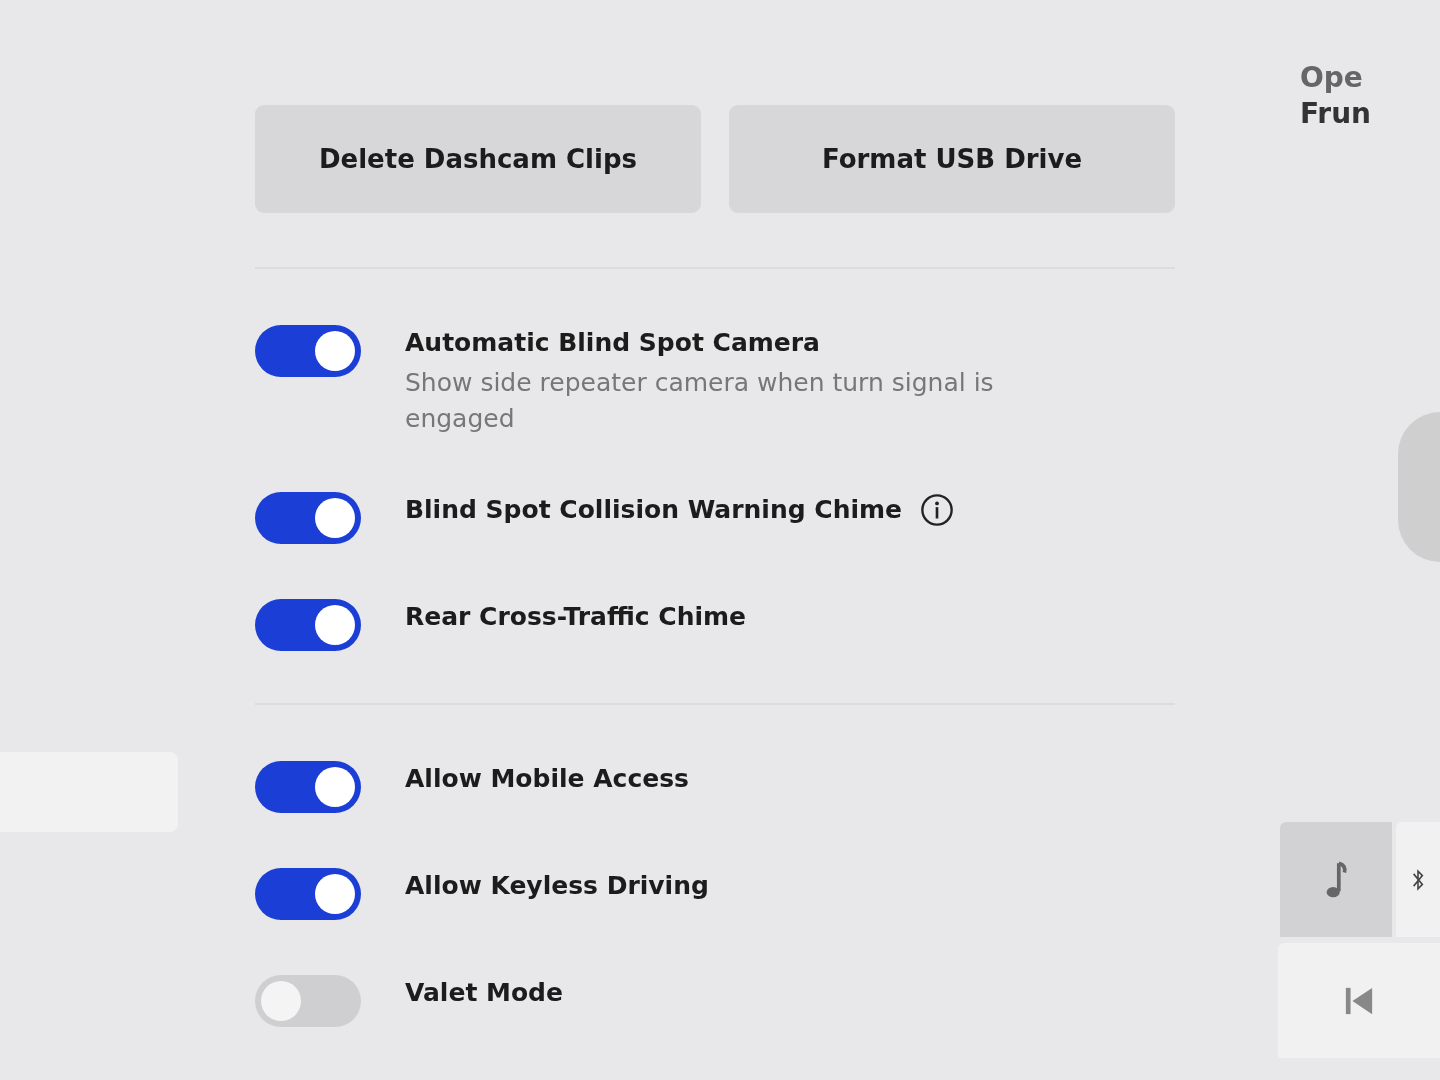  I want to click on previous-track-icon, so click(1359, 1000).